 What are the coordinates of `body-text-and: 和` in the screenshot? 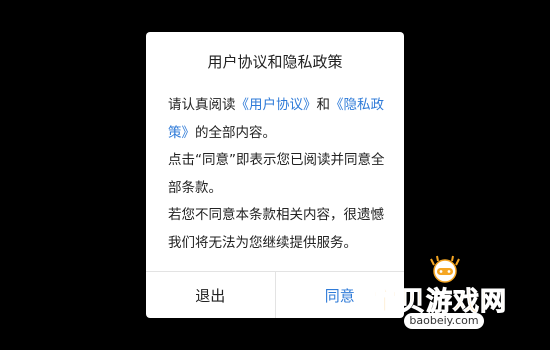 It's located at (323, 105).